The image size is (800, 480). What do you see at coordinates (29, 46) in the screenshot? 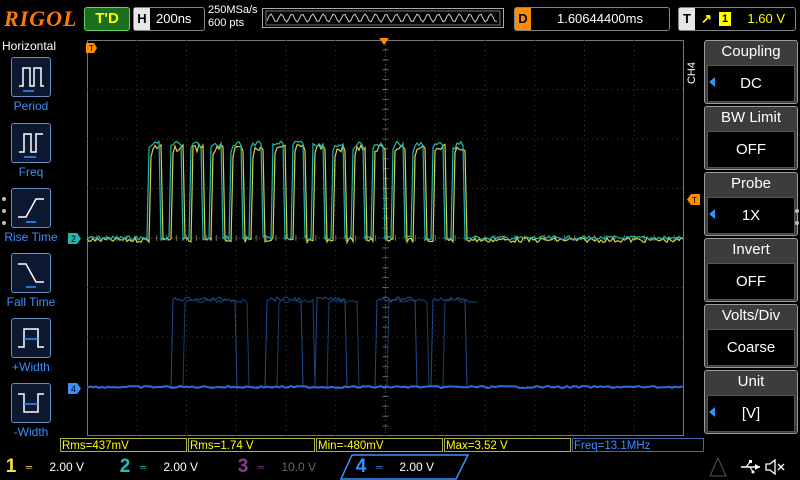
I see `measure-menu-title: Horizontal` at bounding box center [29, 46].